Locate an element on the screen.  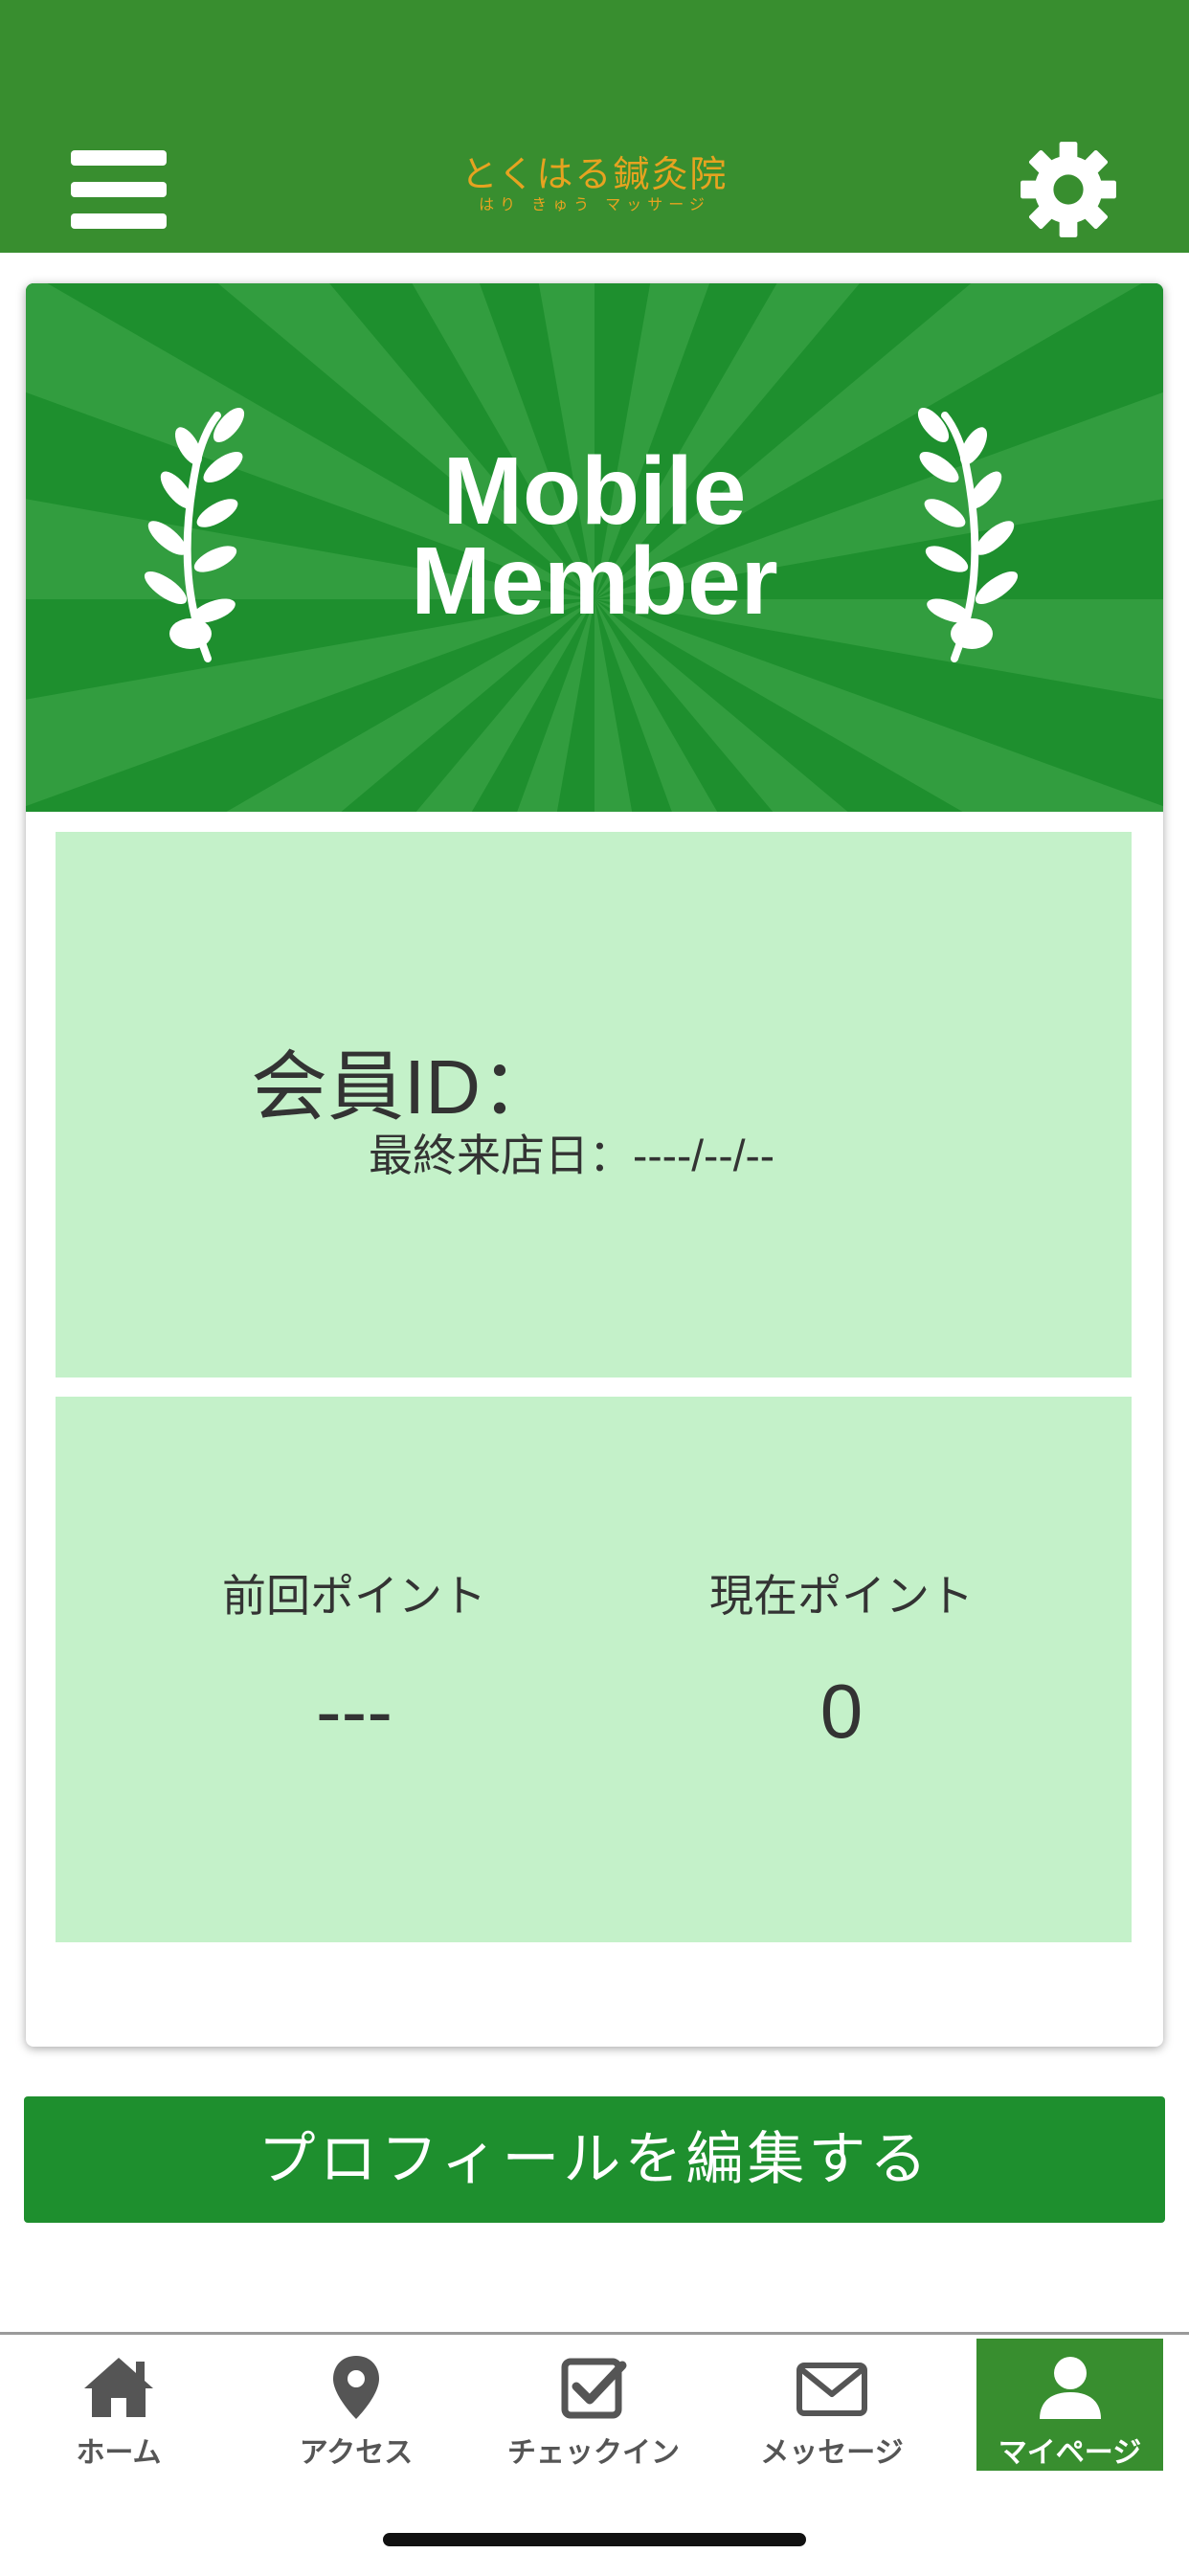
app-logo: とくはる鍼灸院 はり きゅう マッサージ is located at coordinates (594, 184).